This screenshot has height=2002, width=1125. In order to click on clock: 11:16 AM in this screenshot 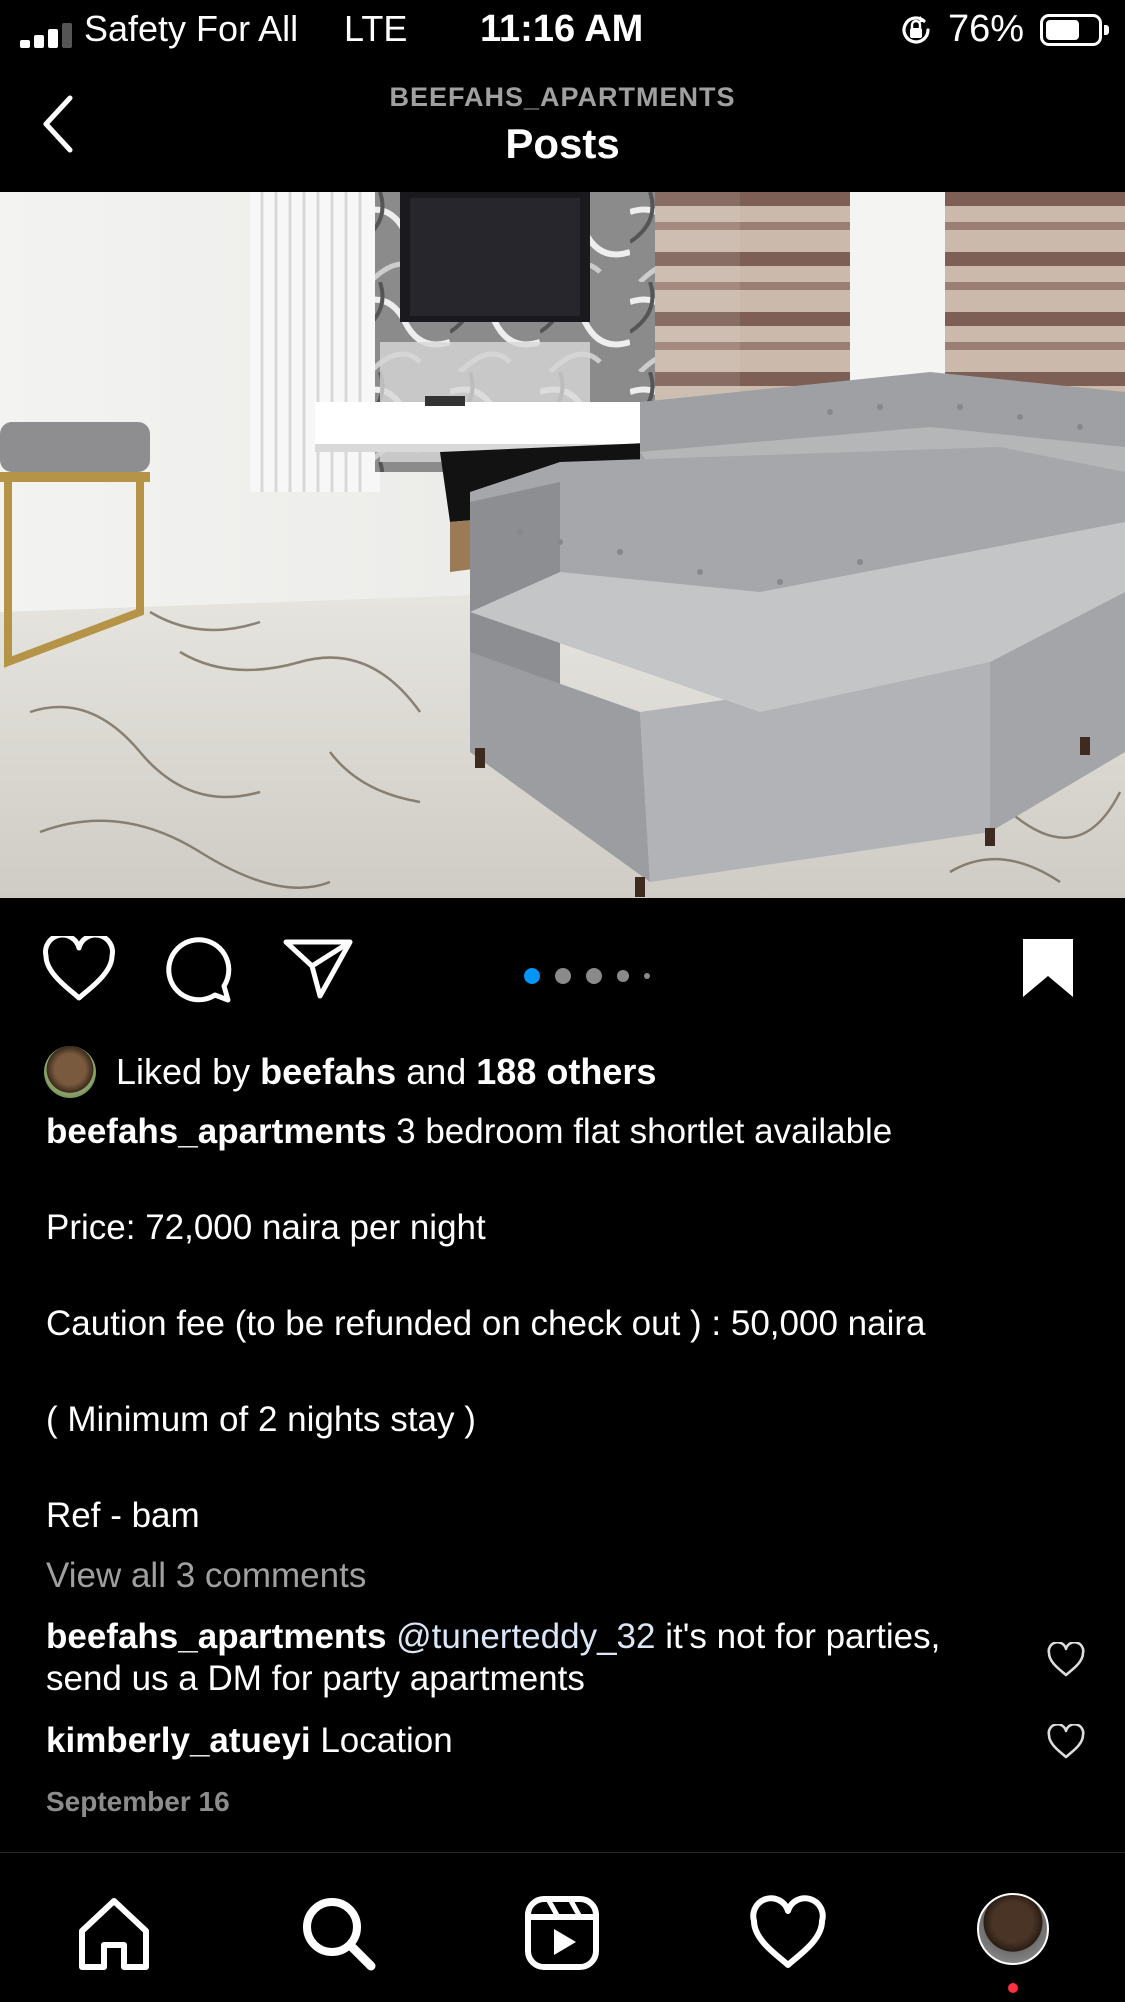, I will do `click(562, 29)`.